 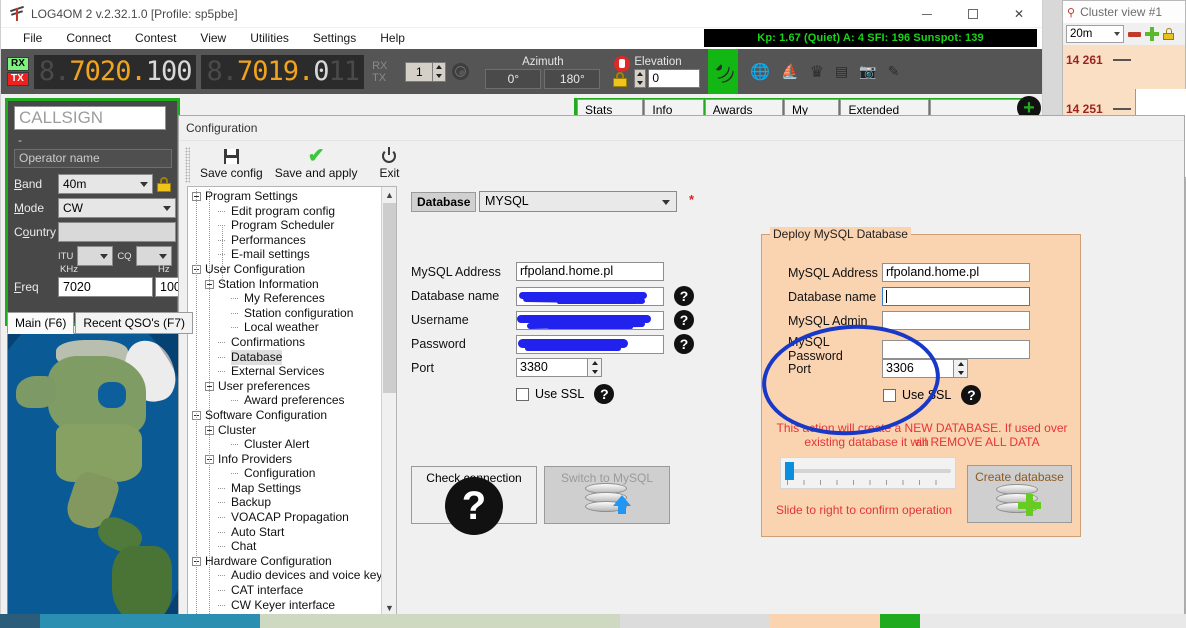 What do you see at coordinates (595, 367) in the screenshot?
I see `port-stepper` at bounding box center [595, 367].